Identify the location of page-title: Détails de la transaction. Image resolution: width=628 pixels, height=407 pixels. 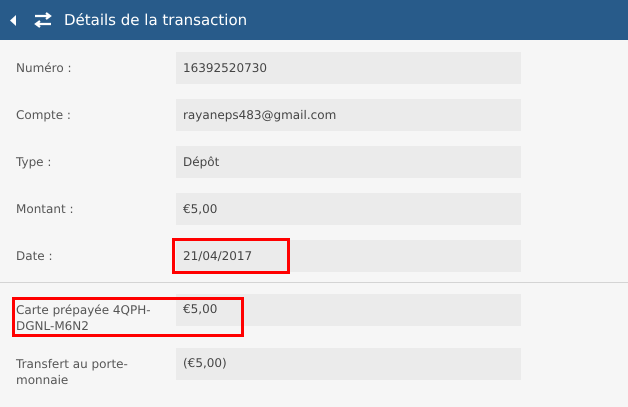
(156, 20).